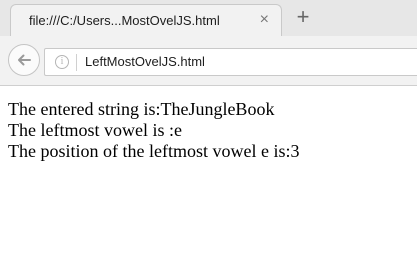 The width and height of the screenshot is (417, 260). What do you see at coordinates (62, 62) in the screenshot?
I see `info-icon: i` at bounding box center [62, 62].